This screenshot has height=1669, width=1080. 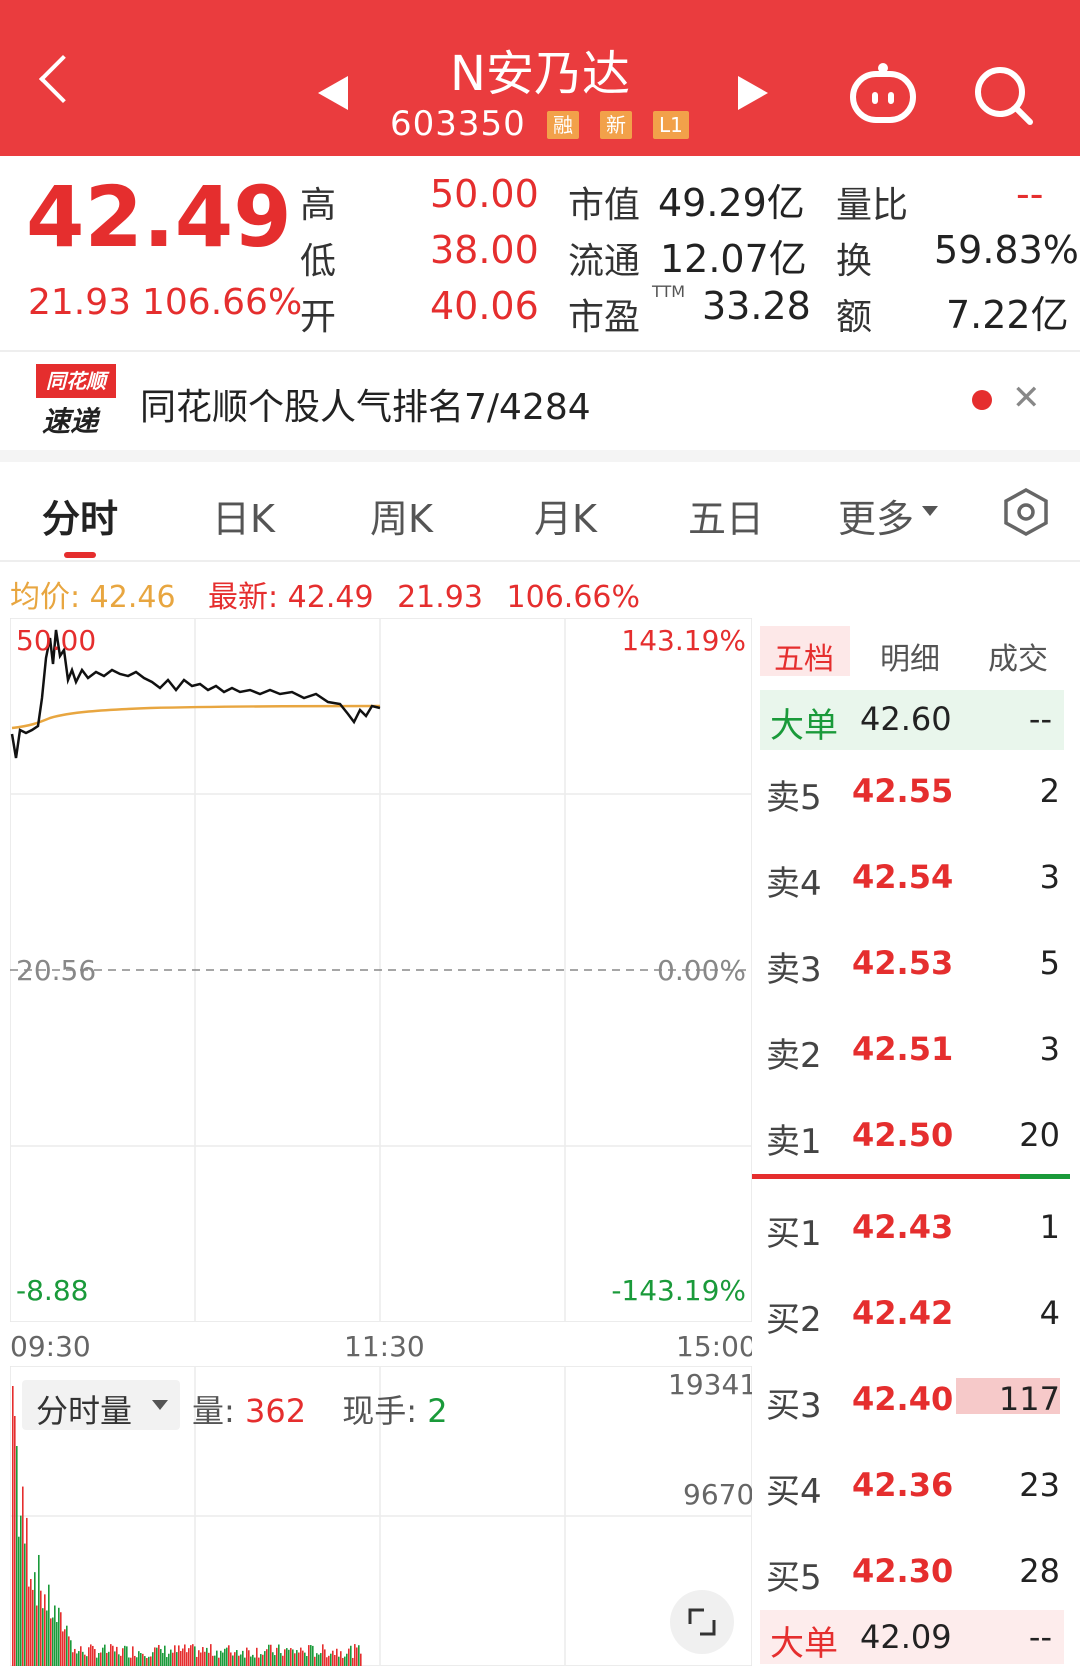 I want to click on close-icon: ✕, so click(x=1026, y=398).